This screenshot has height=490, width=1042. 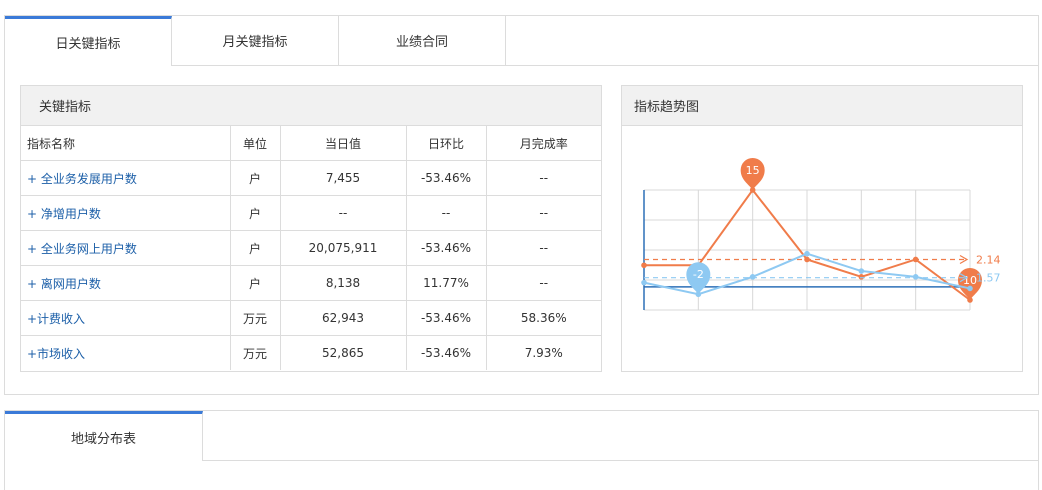 What do you see at coordinates (255, 143) in the screenshot?
I see `col-header-unit: 单位` at bounding box center [255, 143].